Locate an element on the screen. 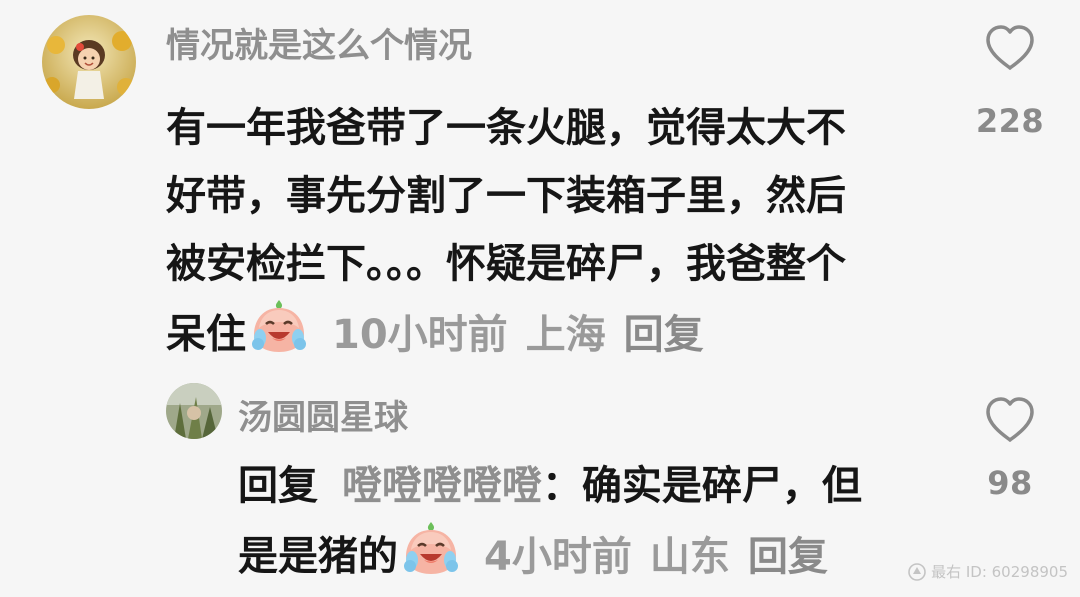 The width and height of the screenshot is (1080, 597). like-count: 228 is located at coordinates (1010, 121).